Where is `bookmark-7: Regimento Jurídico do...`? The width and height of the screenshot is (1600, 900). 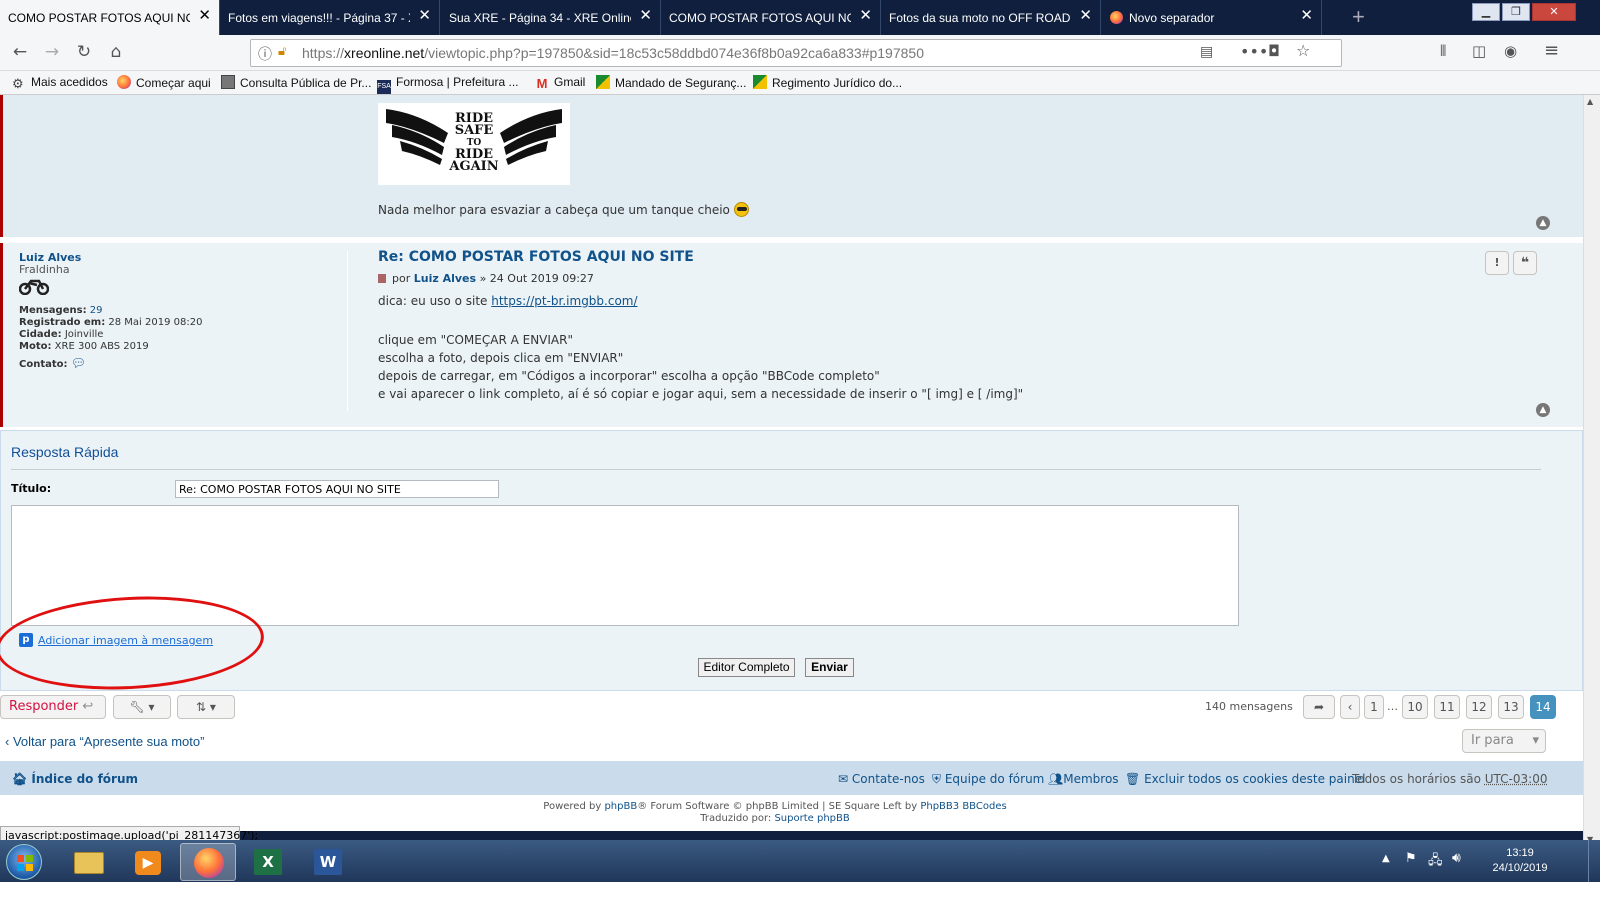
bookmark-7: Regimento Jurídico do... is located at coordinates (827, 82).